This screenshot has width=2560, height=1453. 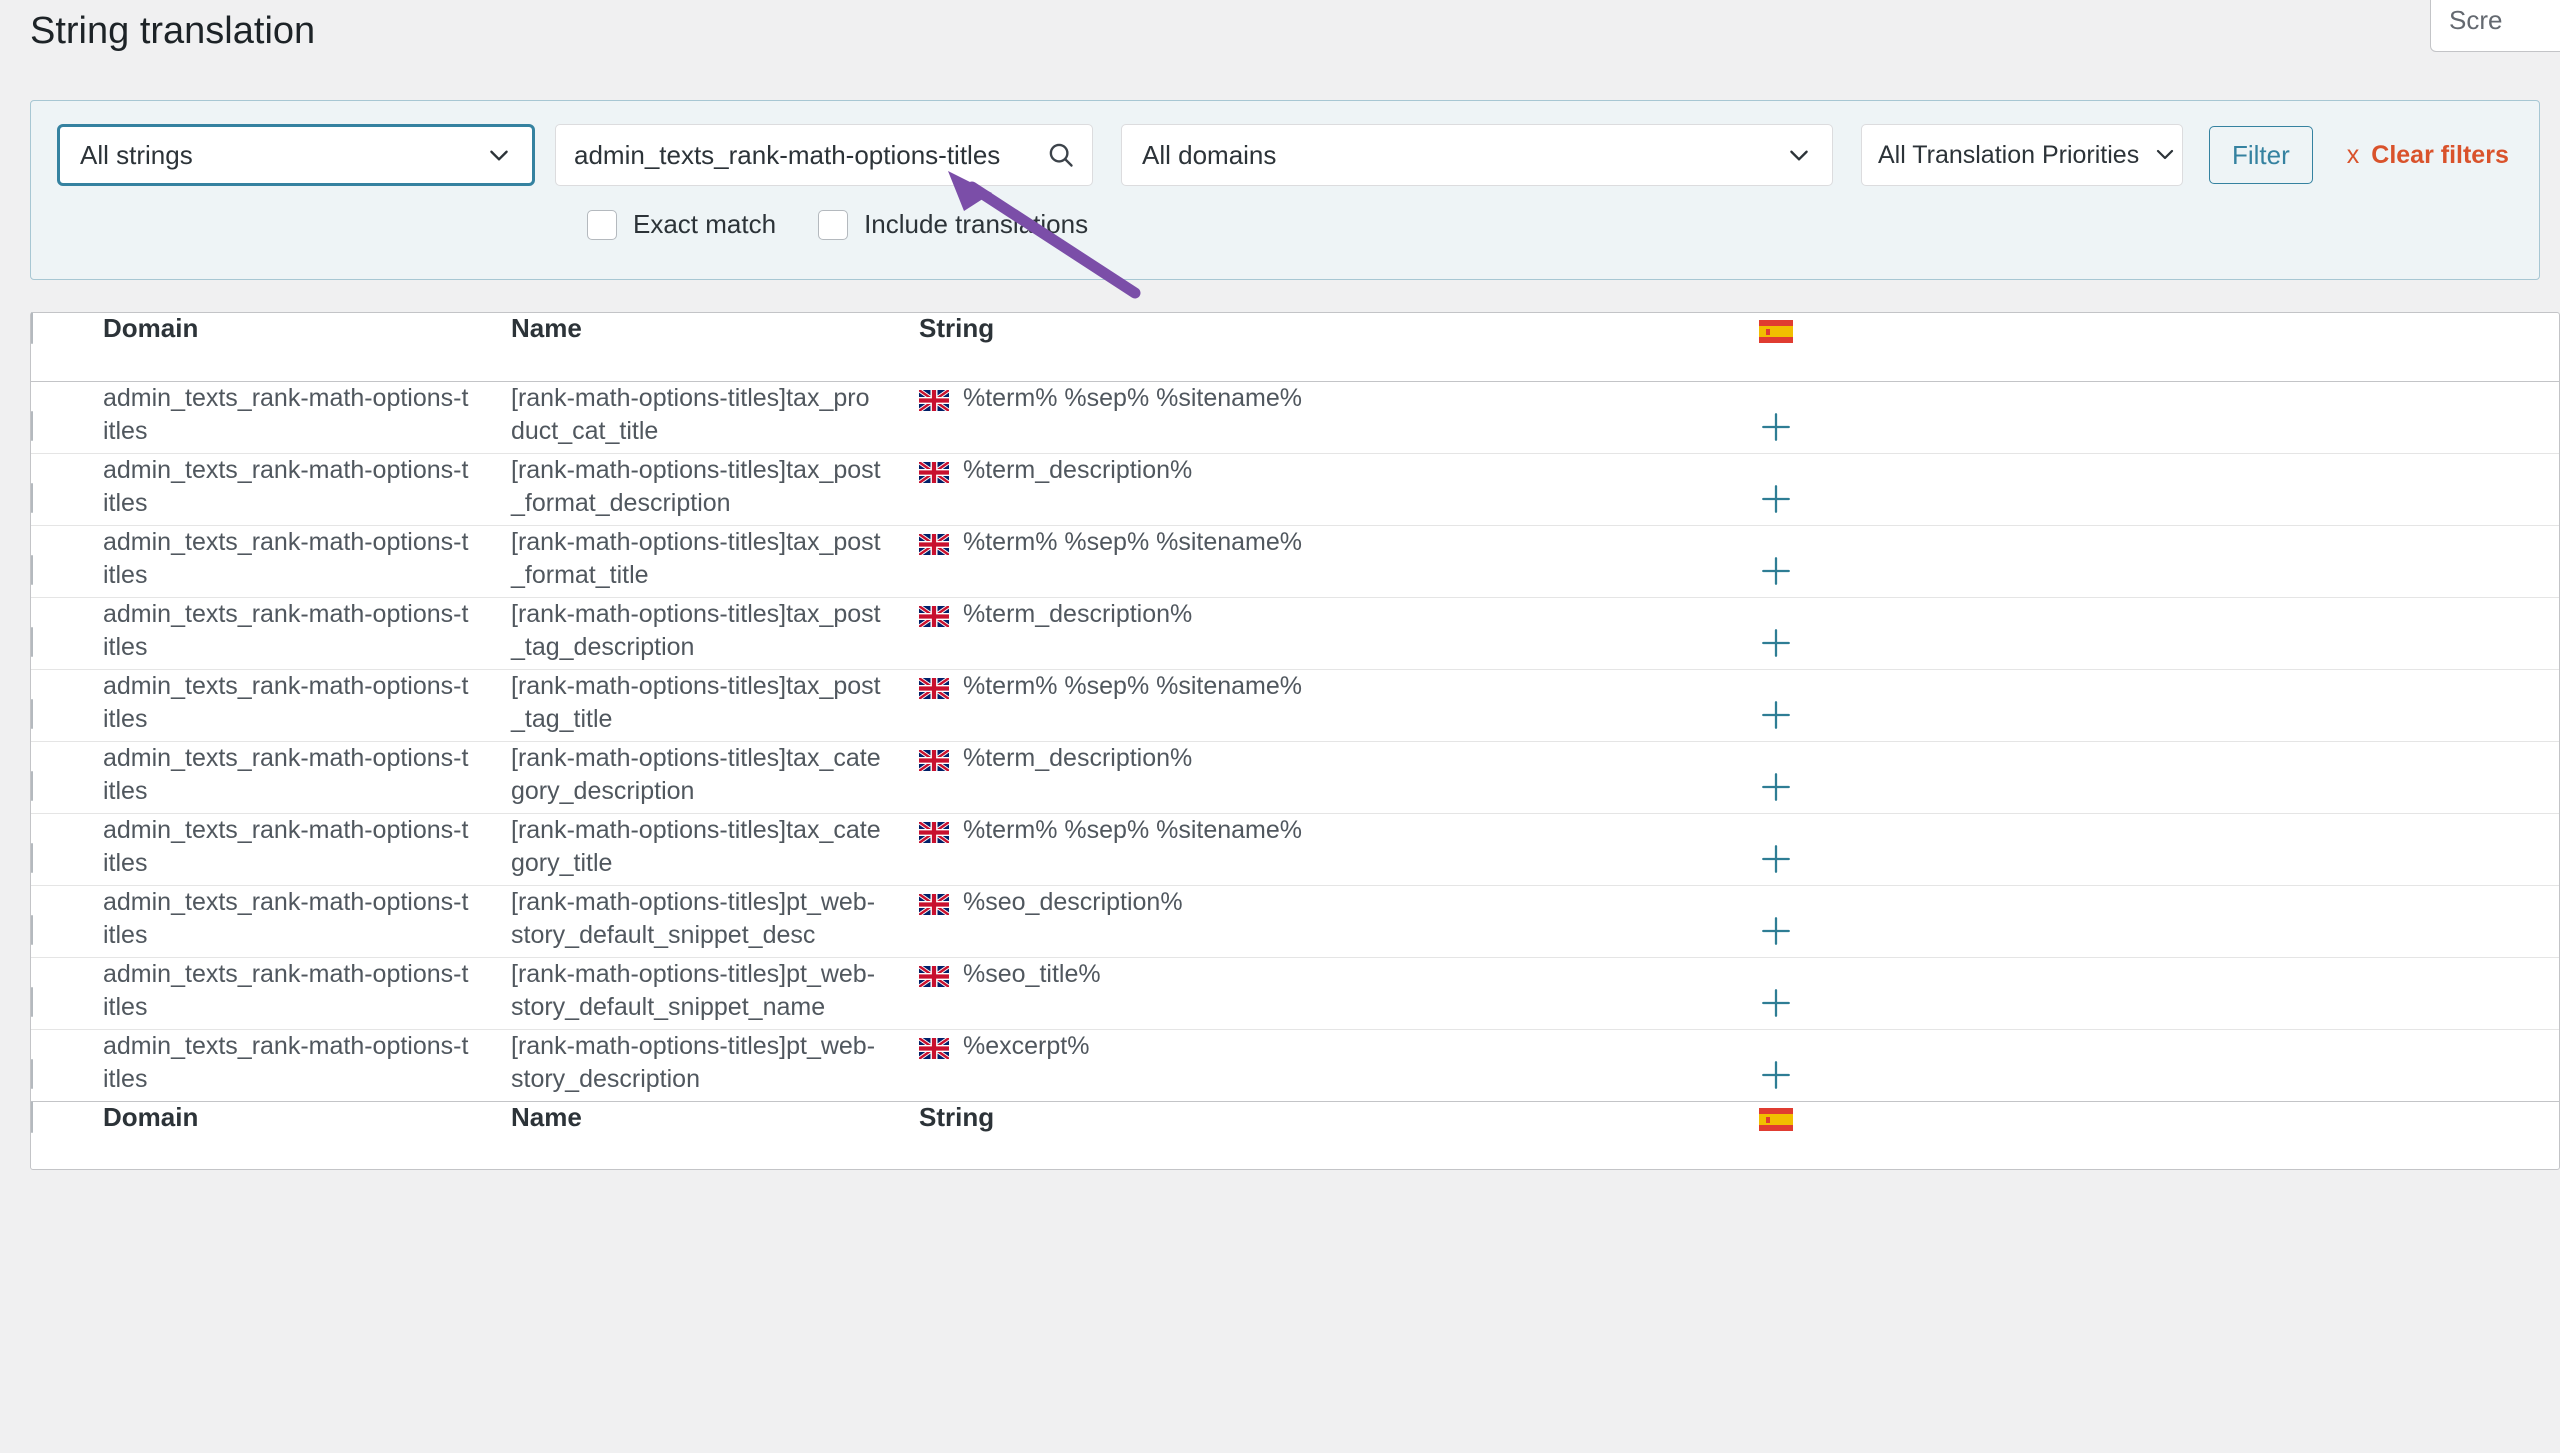 I want to click on translation-priority-select: All Translation Priorities, so click(x=2022, y=155).